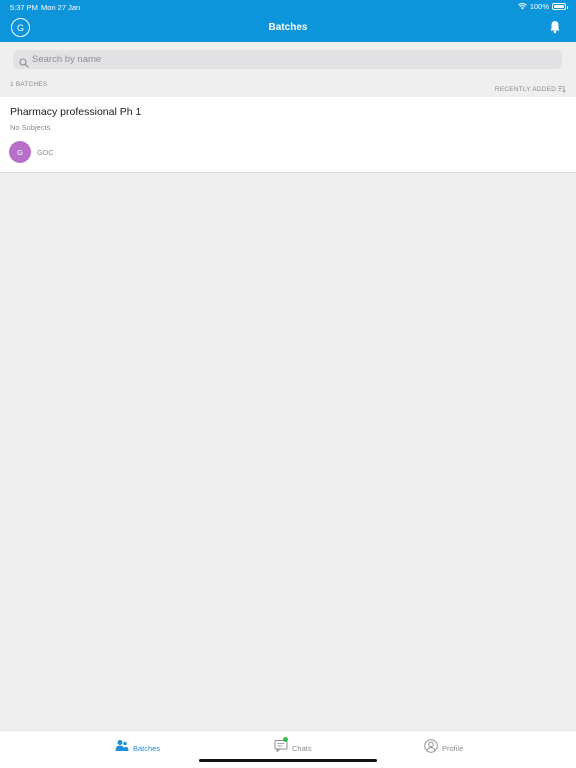 The image size is (576, 768). I want to click on top-header: 5:37 PM Mon 27 Jan 100% G Batches, so click(288, 21).